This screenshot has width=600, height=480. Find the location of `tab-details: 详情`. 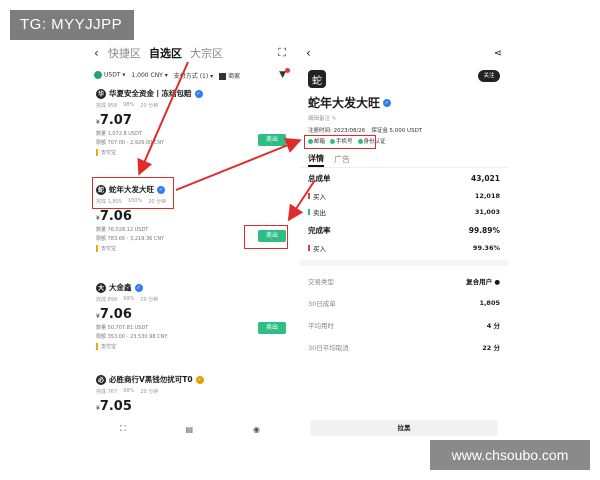

tab-details: 详情 is located at coordinates (316, 160).